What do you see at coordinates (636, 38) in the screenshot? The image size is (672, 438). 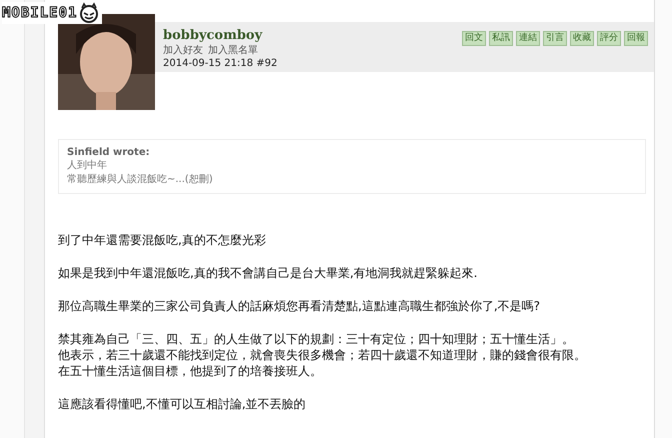 I see `action-button: 回報` at bounding box center [636, 38].